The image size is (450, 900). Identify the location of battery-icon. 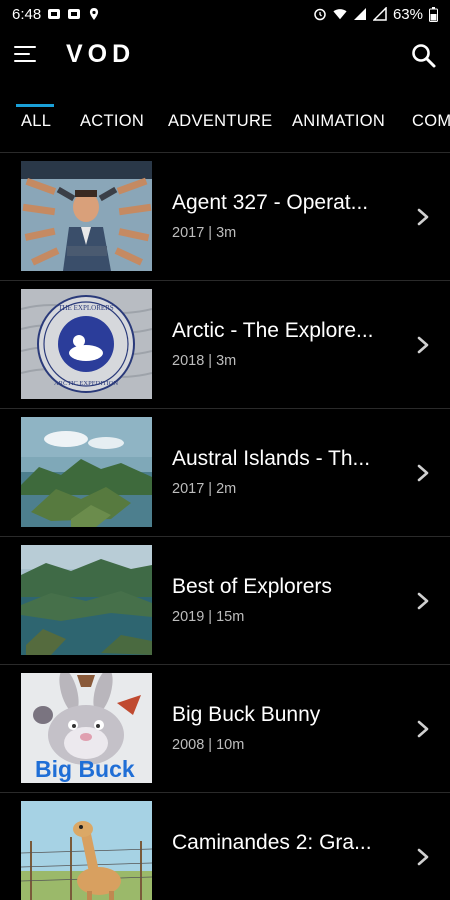
(433, 14).